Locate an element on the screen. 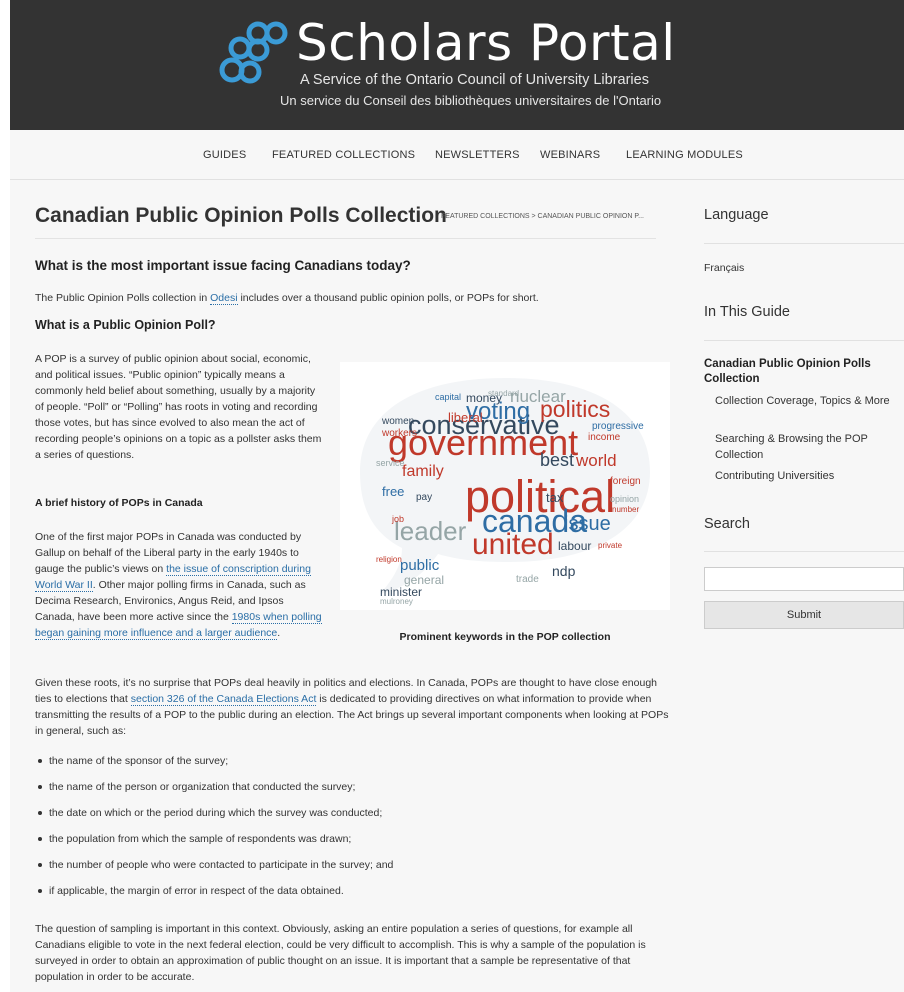 The width and height of the screenshot is (904, 992). cloud-word: capital is located at coordinates (448, 397).